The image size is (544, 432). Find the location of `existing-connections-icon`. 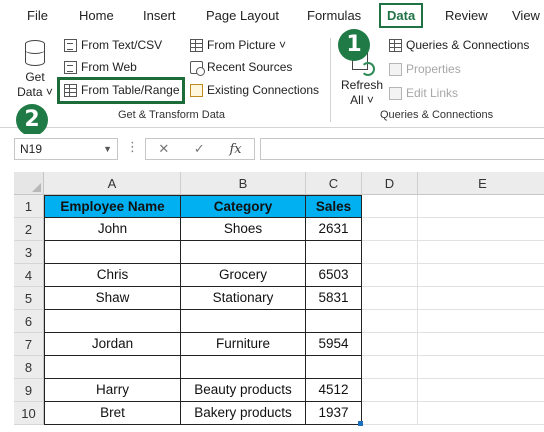

existing-connections-icon is located at coordinates (196, 90).